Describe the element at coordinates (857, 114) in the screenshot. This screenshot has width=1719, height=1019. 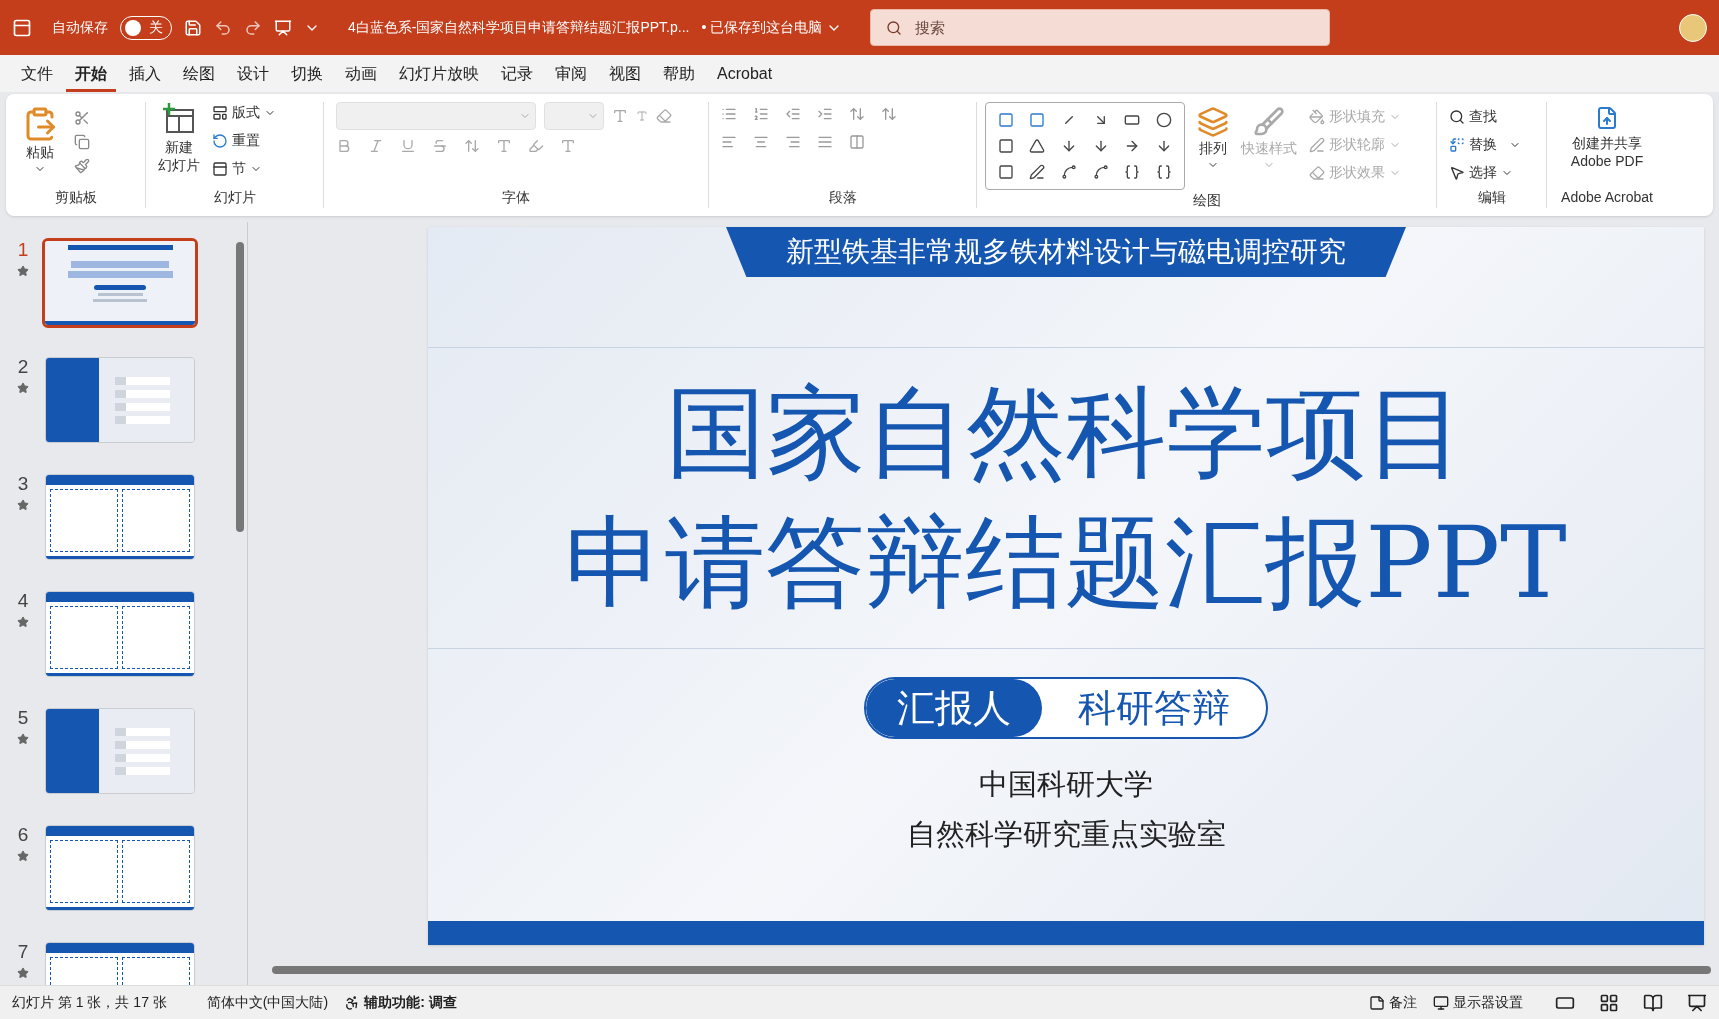
I see `line-spacing-icon` at that location.